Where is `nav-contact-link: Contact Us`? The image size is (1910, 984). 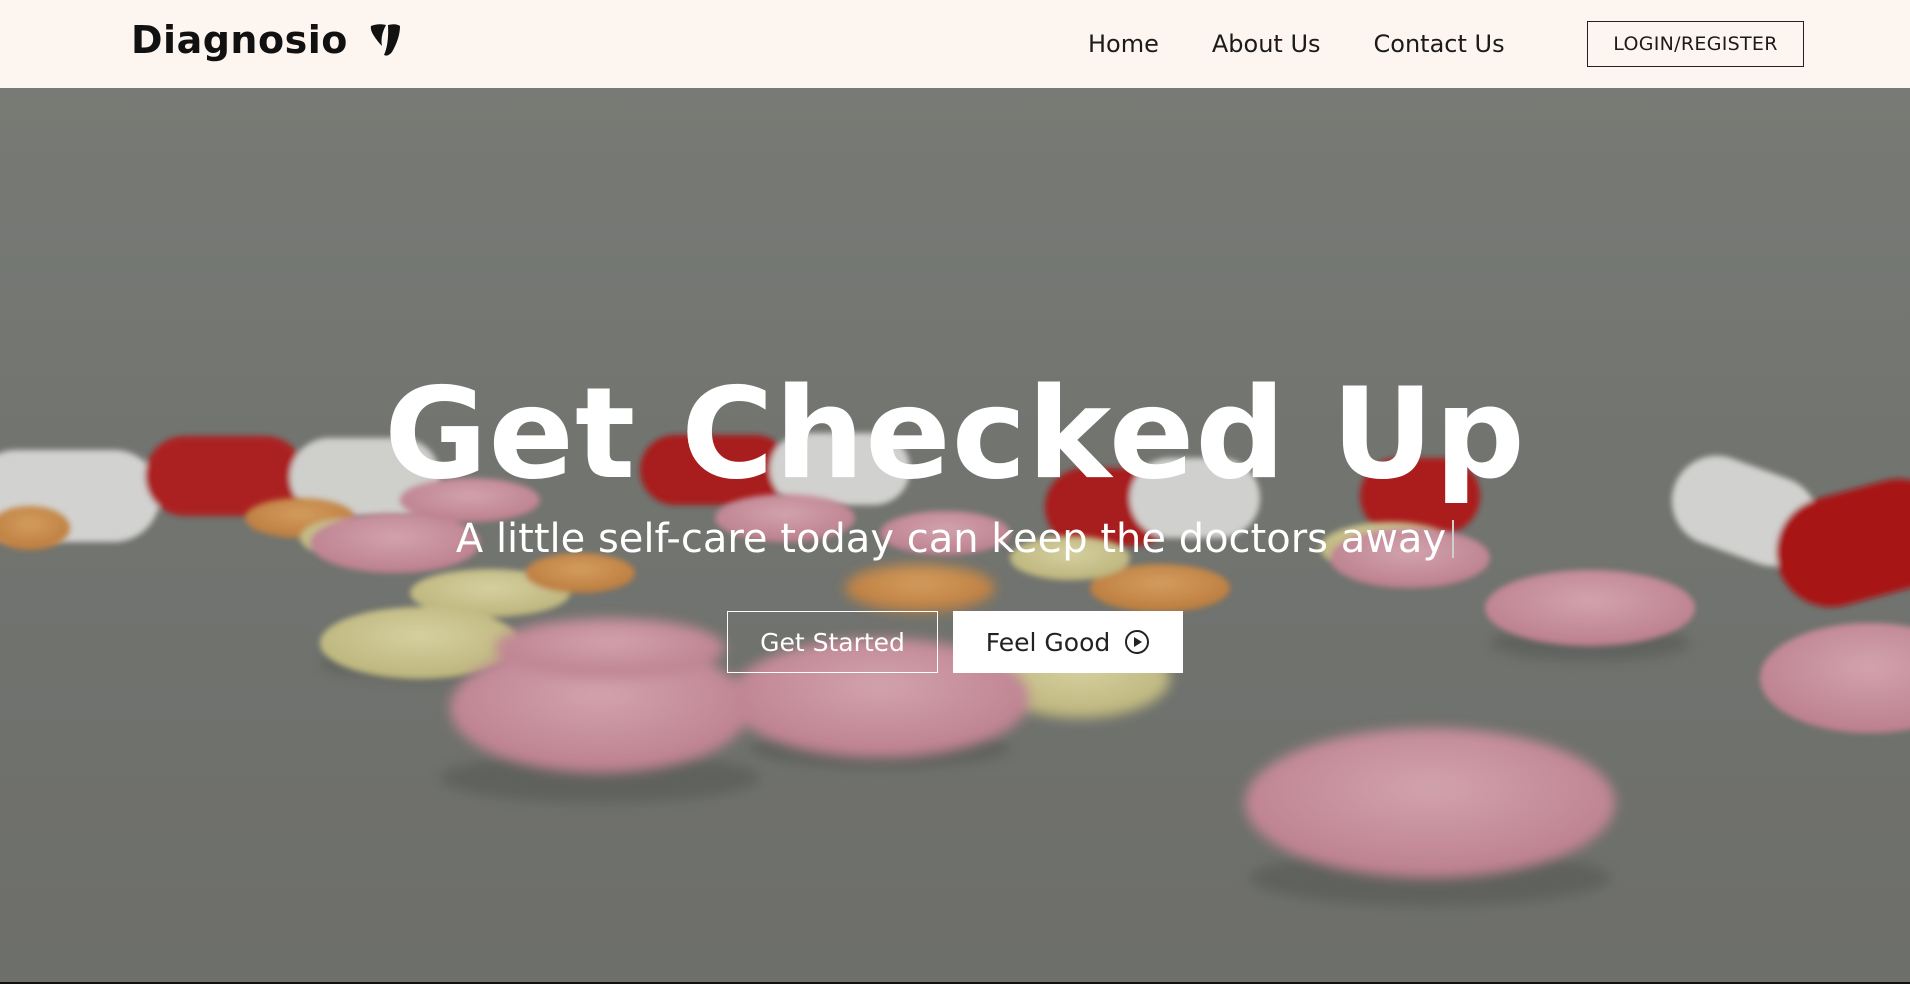 nav-contact-link: Contact Us is located at coordinates (1439, 44).